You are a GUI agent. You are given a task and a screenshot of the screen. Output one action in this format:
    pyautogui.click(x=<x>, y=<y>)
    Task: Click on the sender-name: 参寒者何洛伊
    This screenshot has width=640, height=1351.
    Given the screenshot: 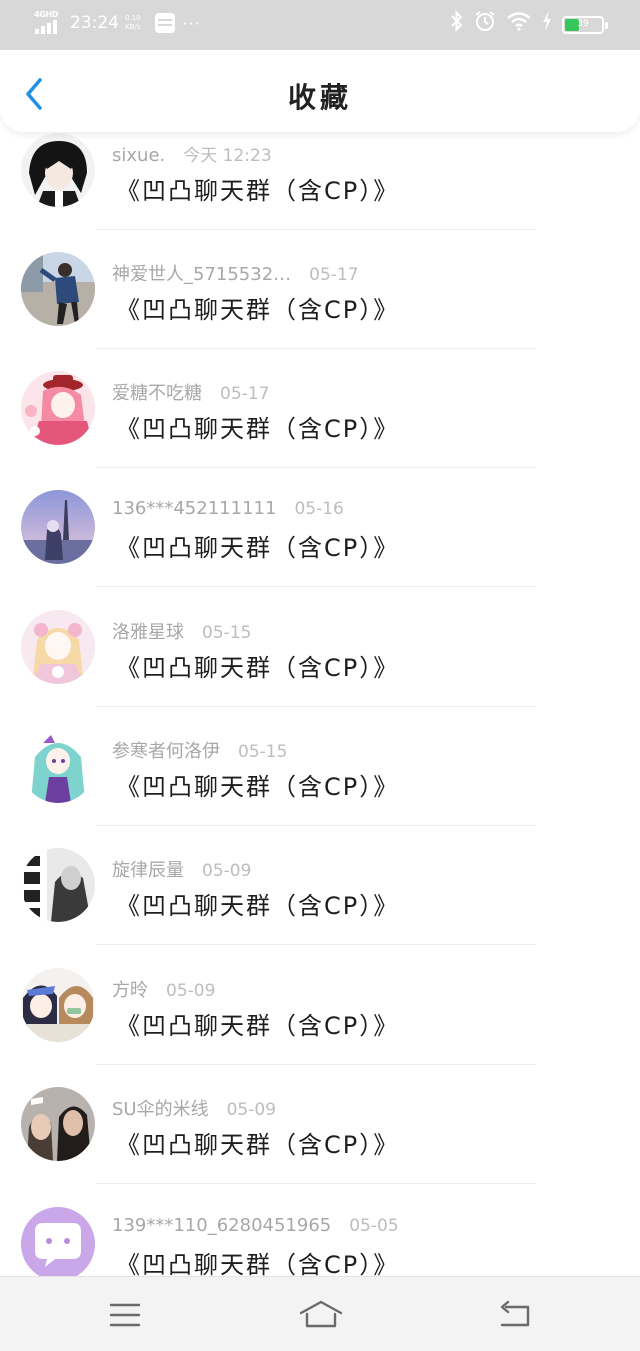 What is the action you would take?
    pyautogui.click(x=166, y=751)
    